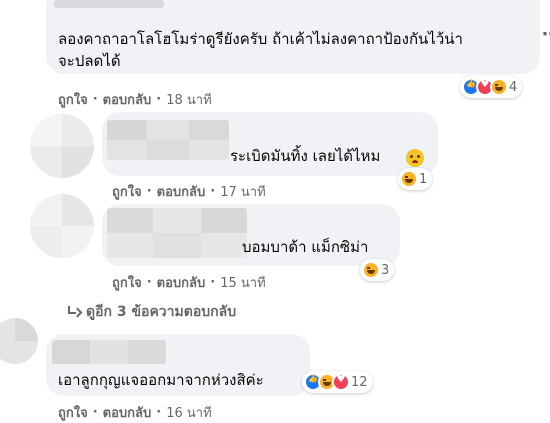  Describe the element at coordinates (73, 312) in the screenshot. I see `reply-arrow-icon` at that location.